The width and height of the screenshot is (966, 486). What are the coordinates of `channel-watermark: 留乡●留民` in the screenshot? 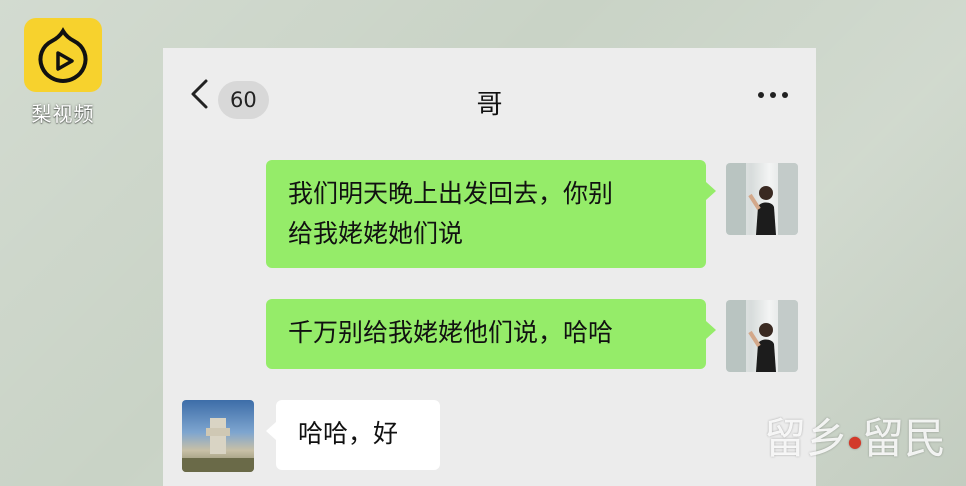 It's located at (854, 438).